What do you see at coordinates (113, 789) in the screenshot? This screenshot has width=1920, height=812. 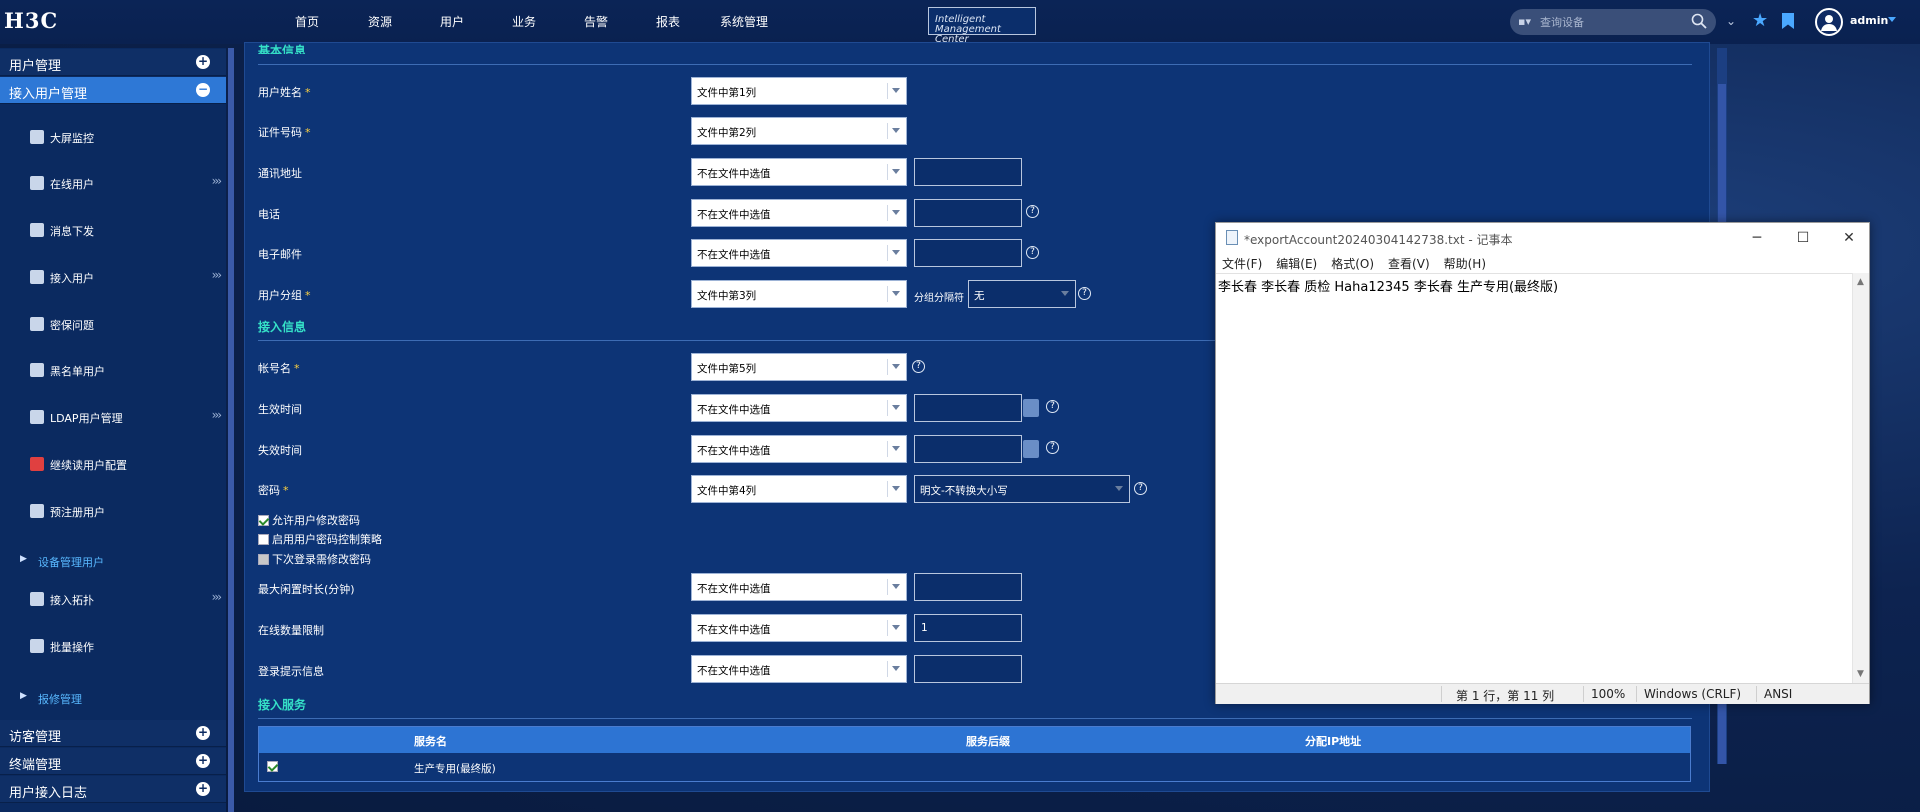 I see `sidebar-section-access-log: 用户接入日志 +` at bounding box center [113, 789].